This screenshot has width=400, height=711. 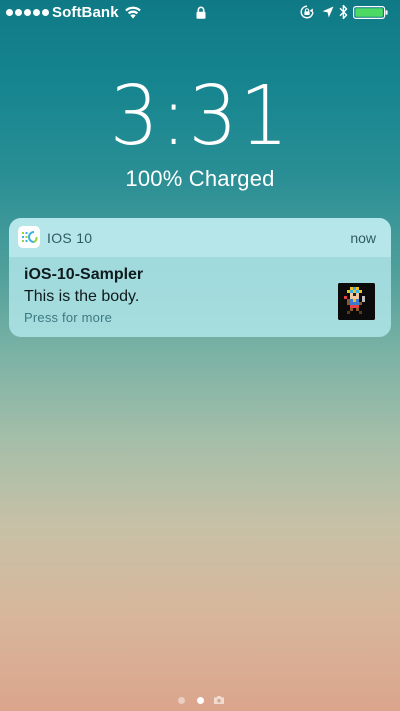 I want to click on location-arrow-icon, so click(x=328, y=12).